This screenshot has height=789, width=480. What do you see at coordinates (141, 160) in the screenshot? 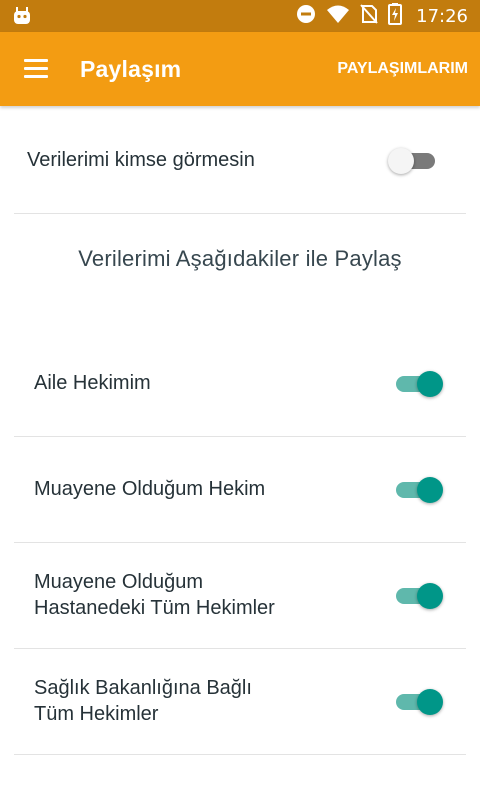
I see `privacy-label: Verilerimi kimse görmesin` at bounding box center [141, 160].